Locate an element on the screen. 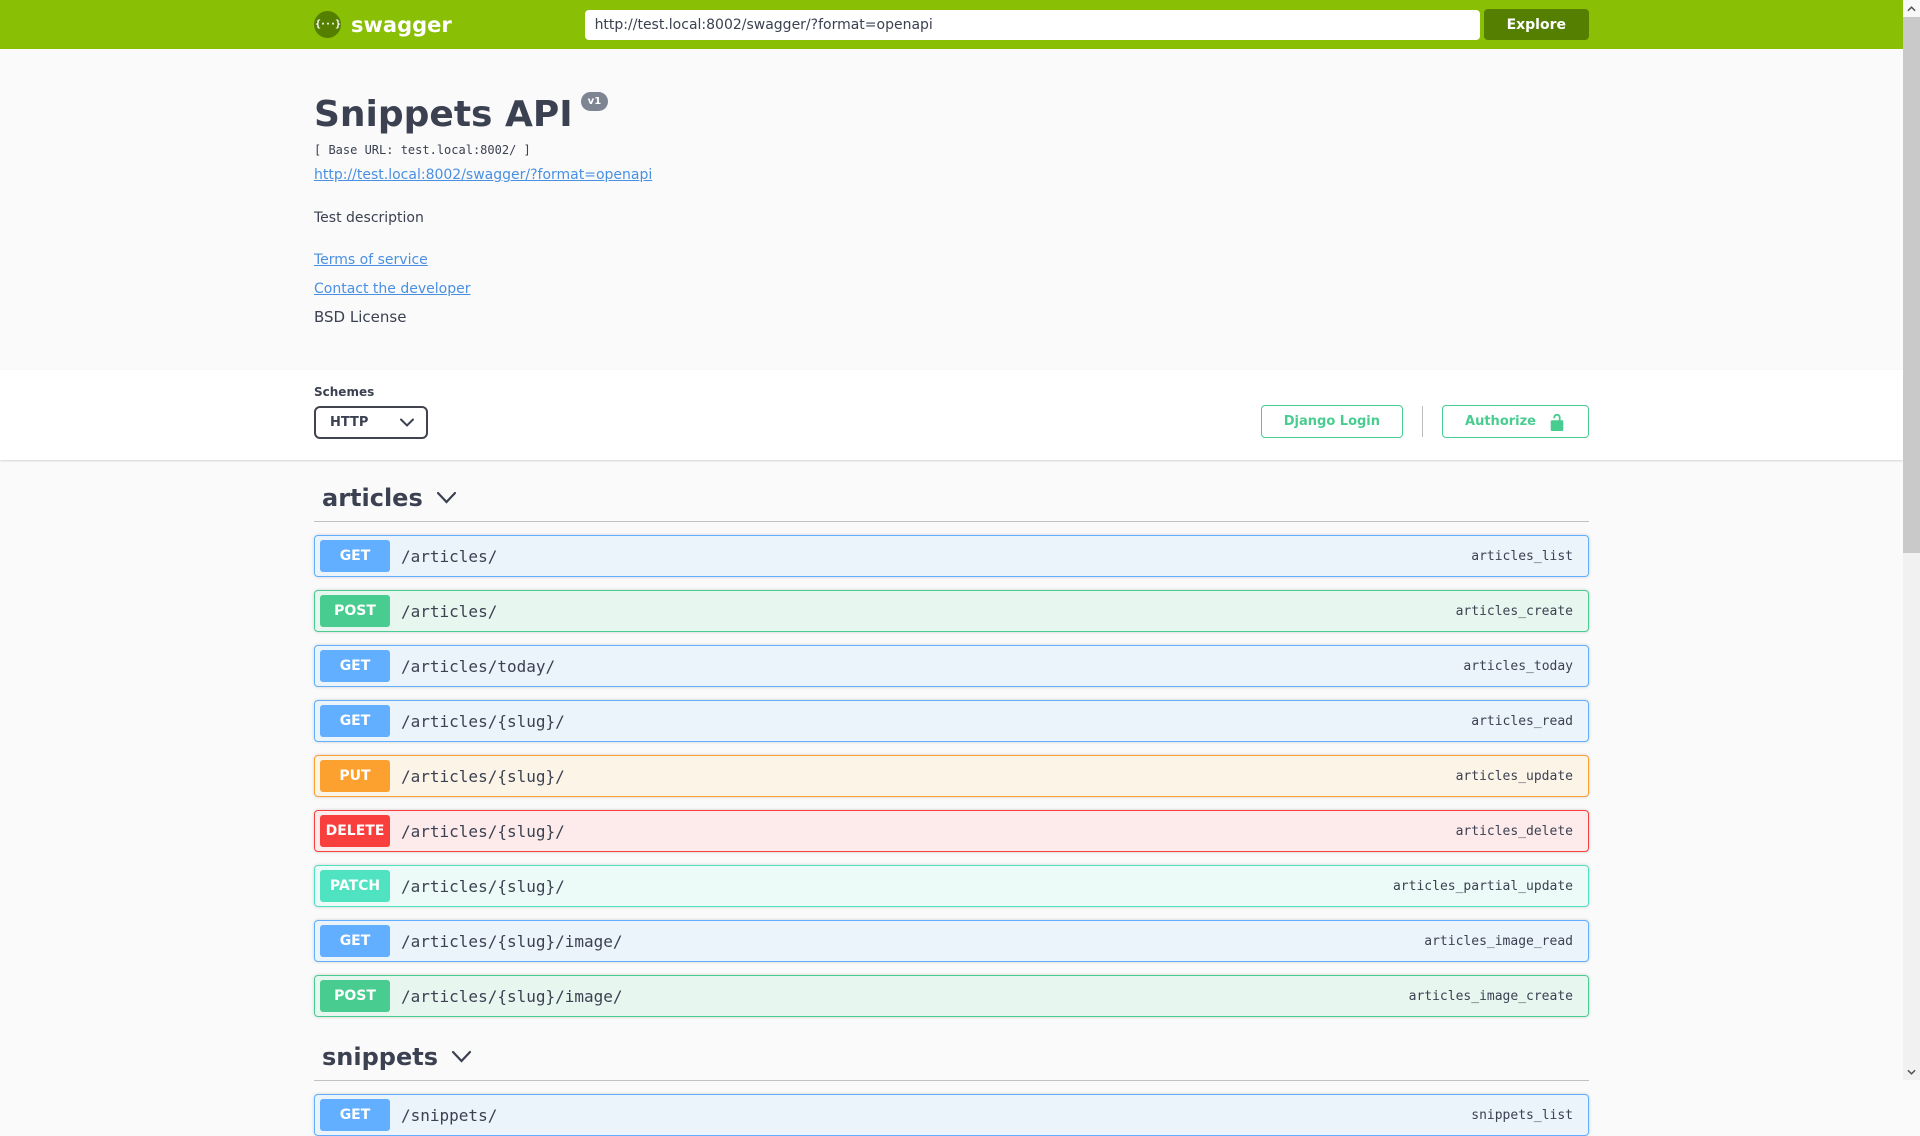 The width and height of the screenshot is (1920, 1136). auth-wrapper: Django Login Authorize is located at coordinates (1424, 422).